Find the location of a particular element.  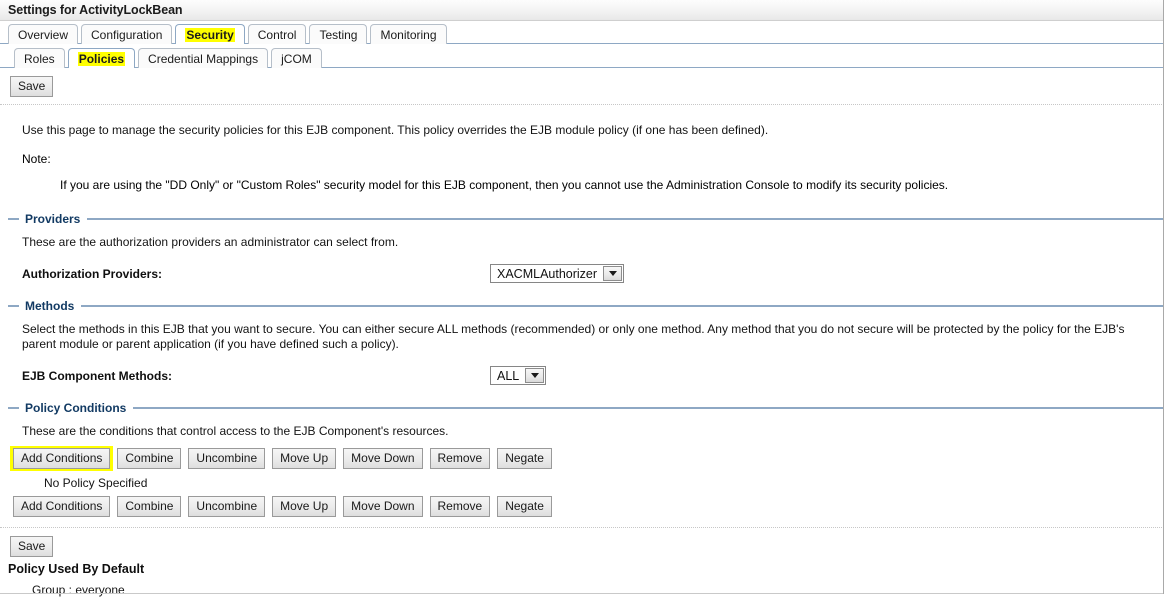

tab-policies: Policies is located at coordinates (101, 58).